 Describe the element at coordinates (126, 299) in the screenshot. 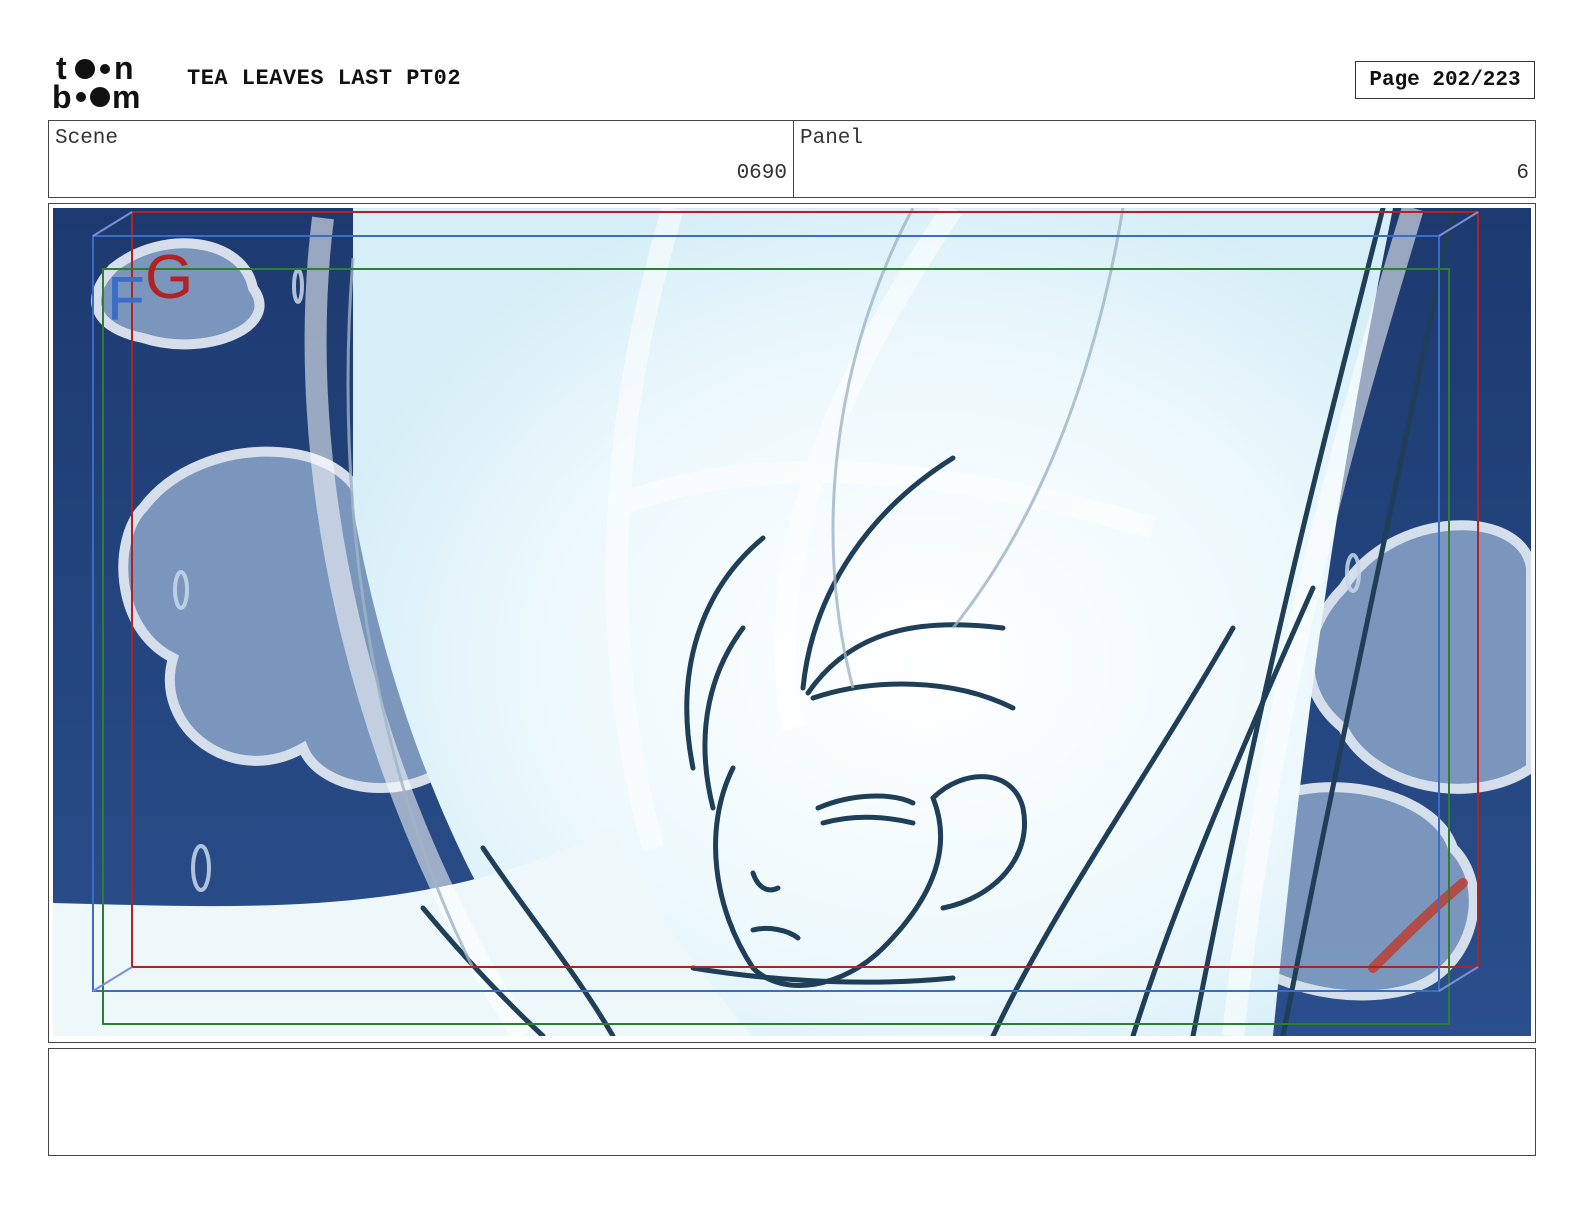

I see `layer-label-f: F` at that location.